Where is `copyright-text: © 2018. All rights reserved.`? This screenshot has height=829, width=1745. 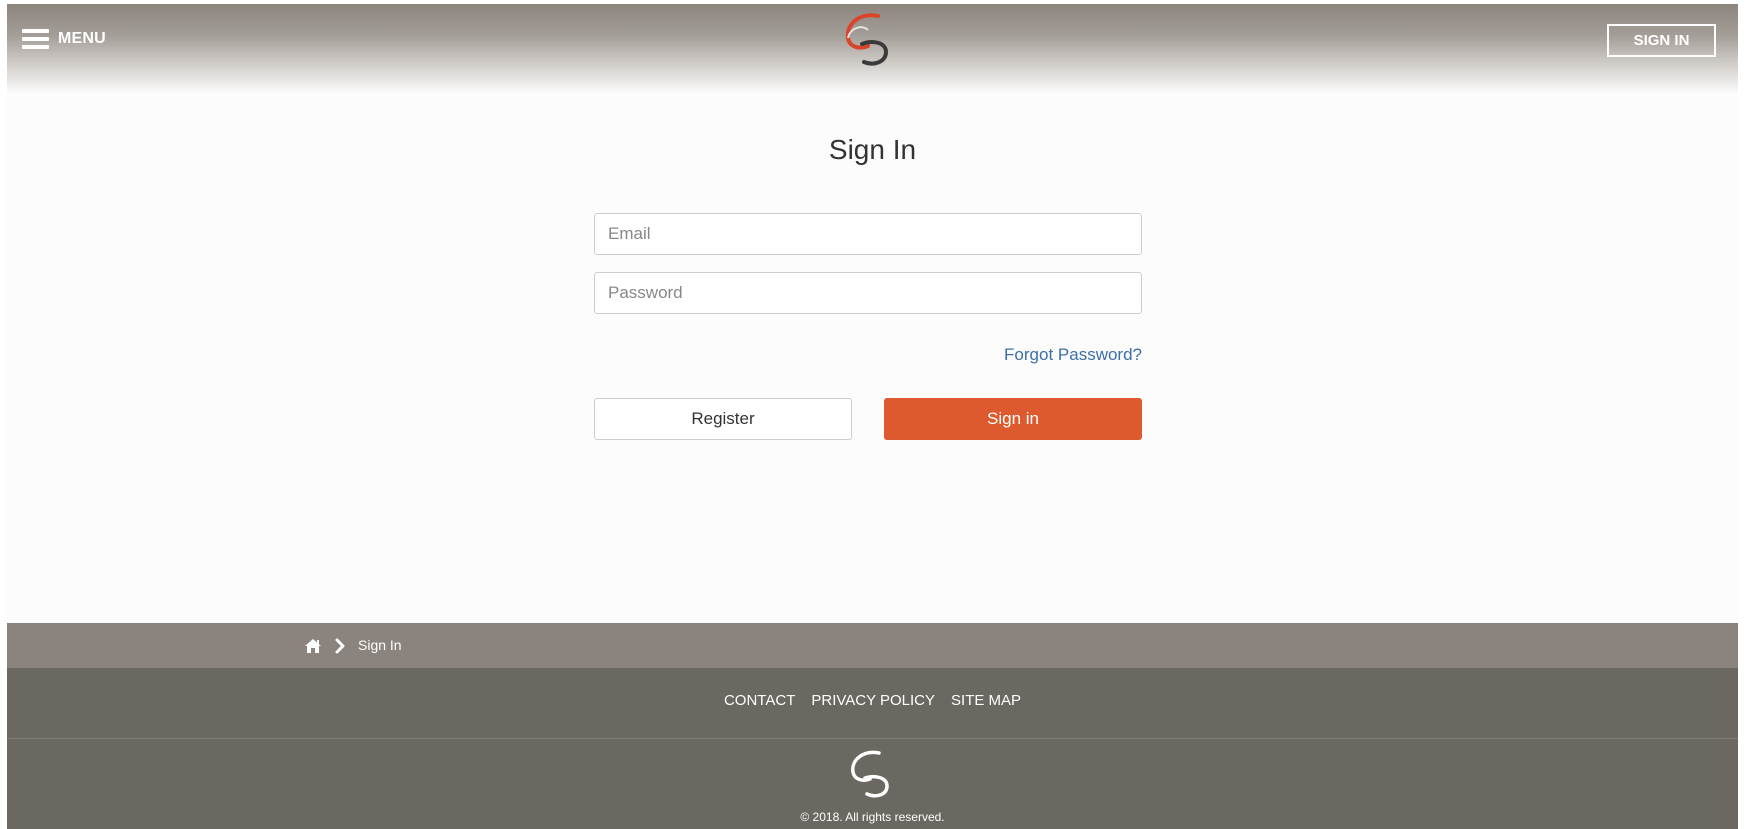 copyright-text: © 2018. All rights reserved. is located at coordinates (872, 817).